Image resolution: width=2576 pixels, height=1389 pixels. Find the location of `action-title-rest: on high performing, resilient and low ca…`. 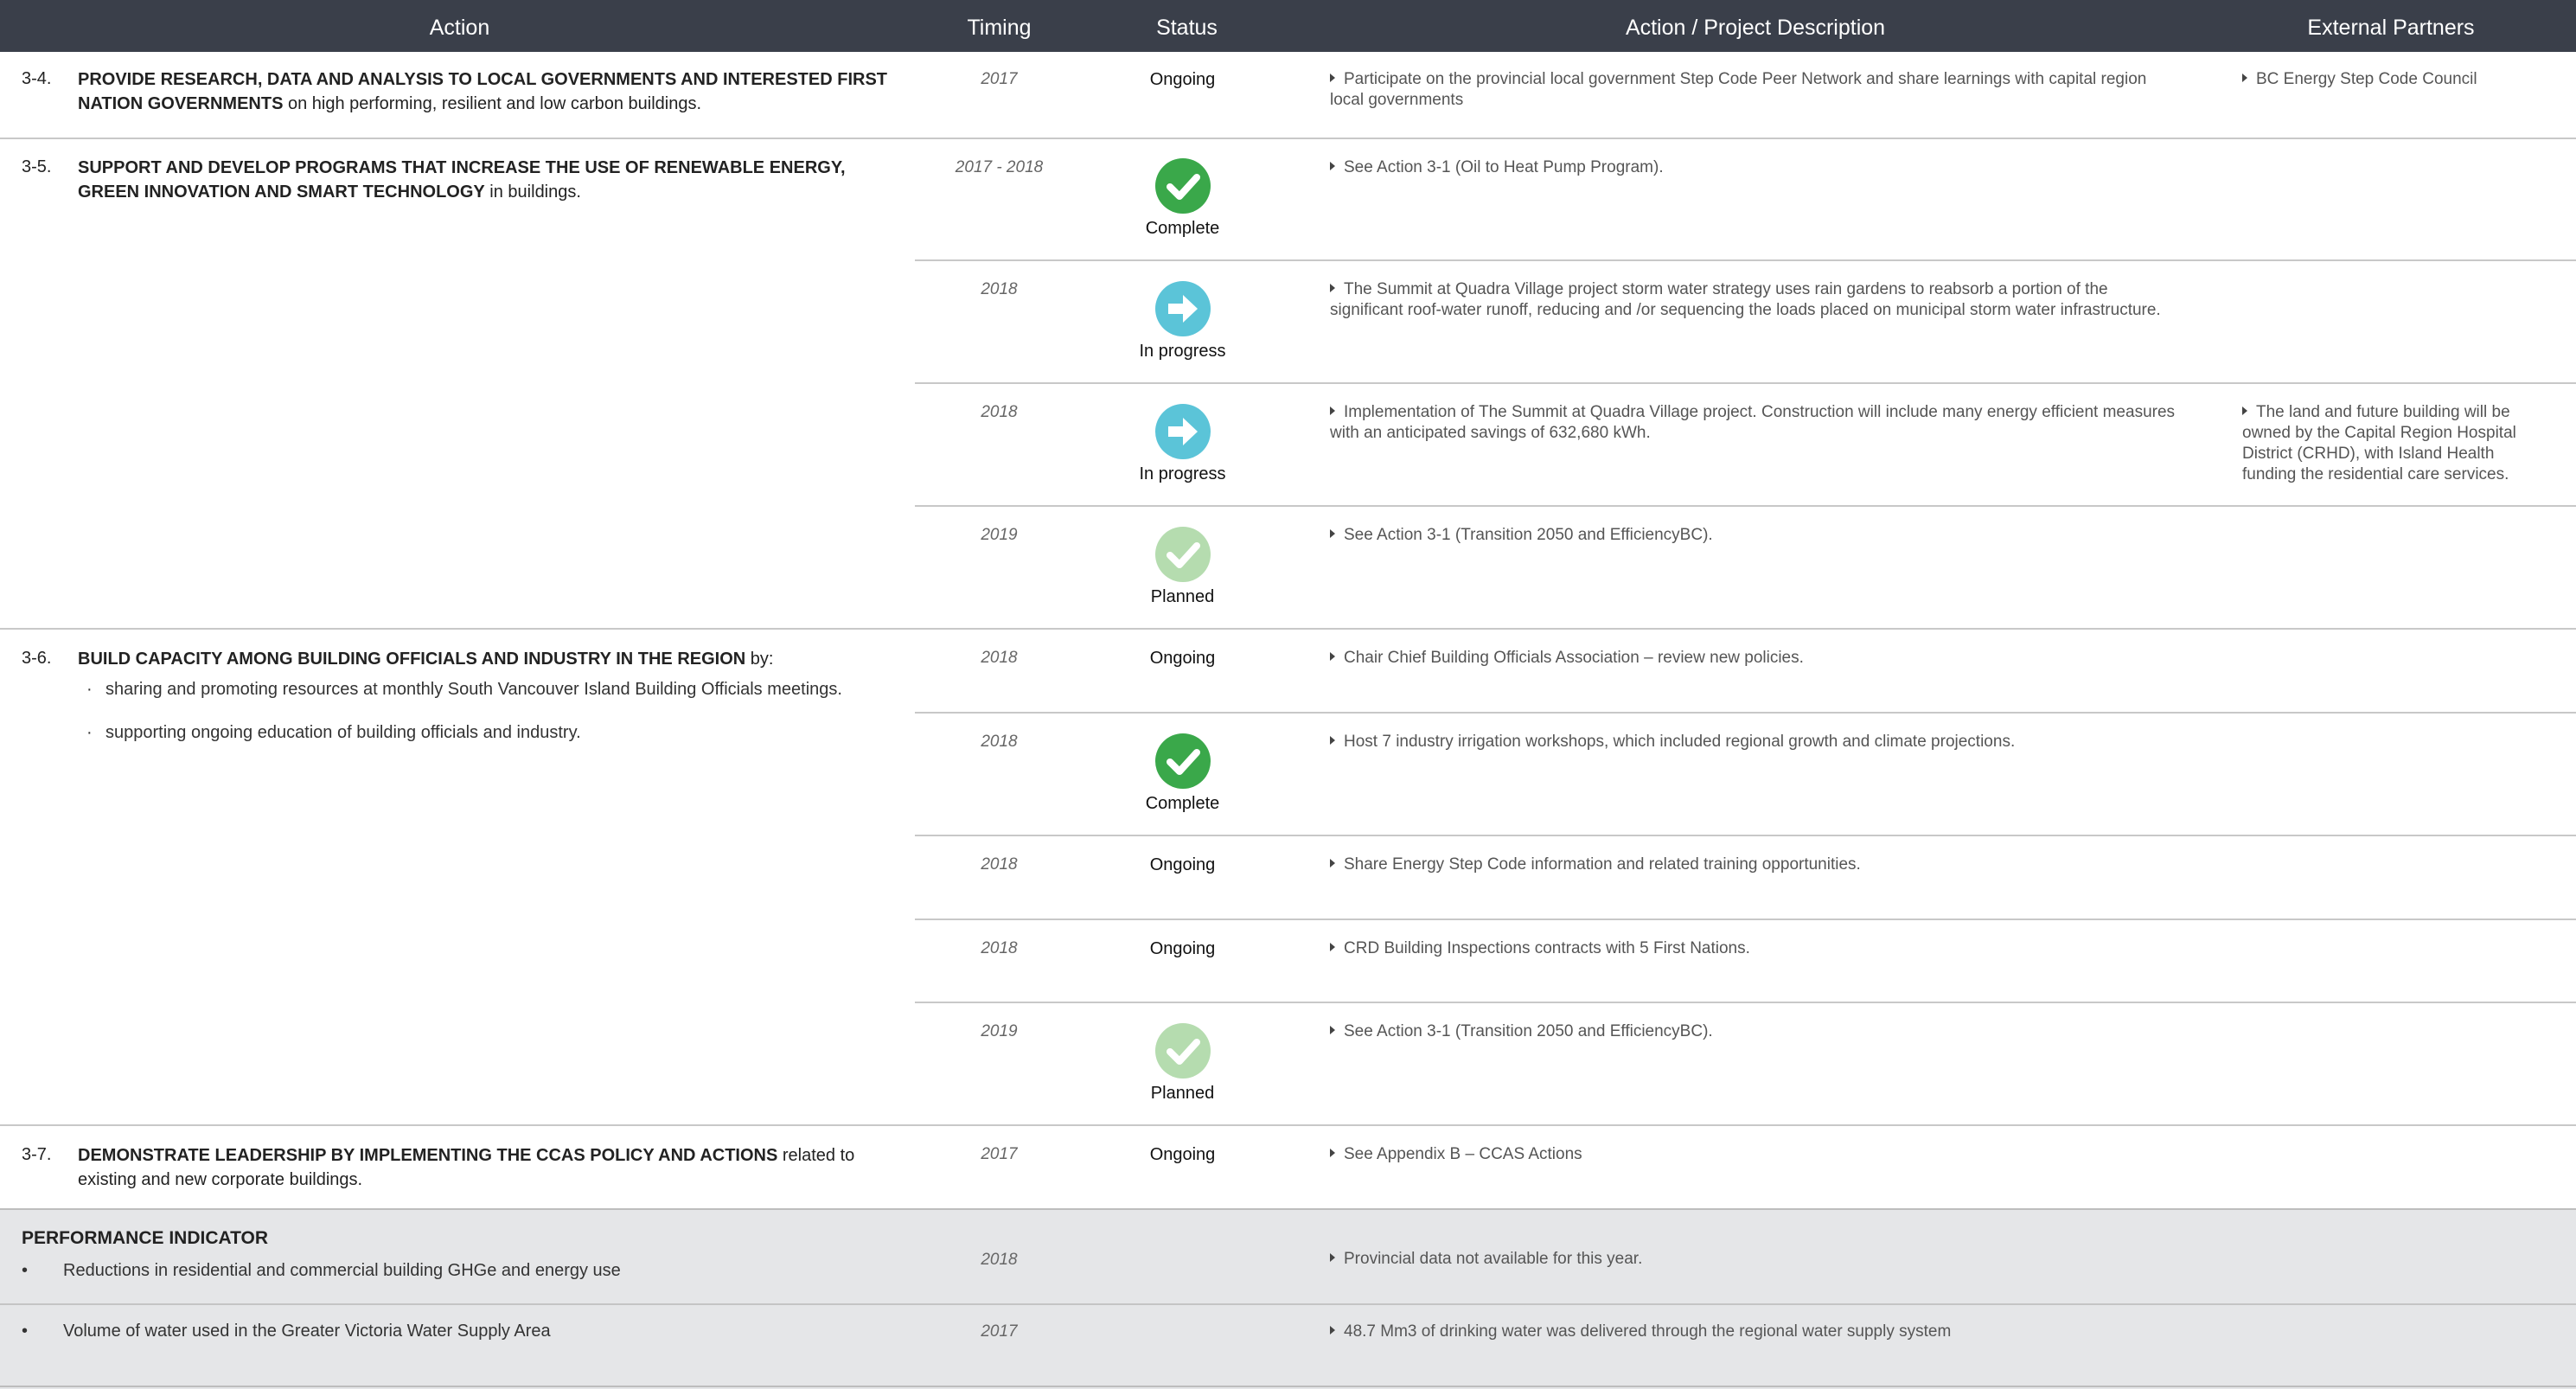

action-title-rest: on high performing, resilient and low ca… is located at coordinates (493, 103).